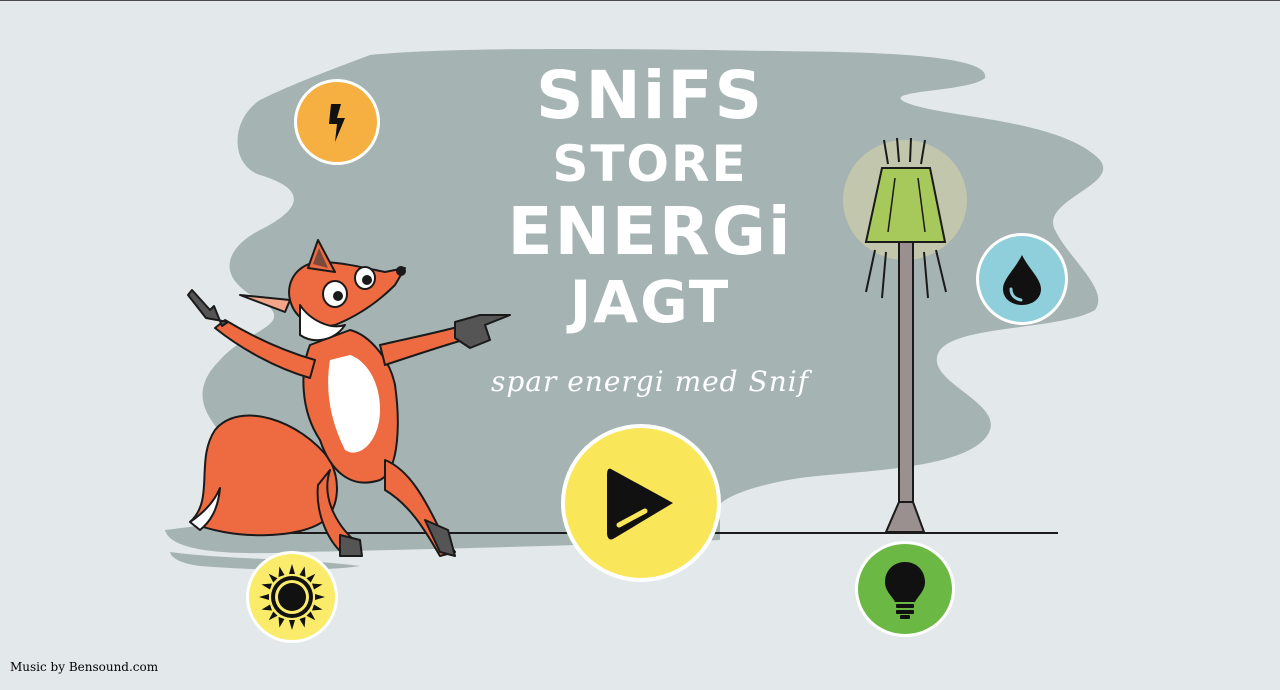  I want to click on drop-icon, so click(1022, 280).